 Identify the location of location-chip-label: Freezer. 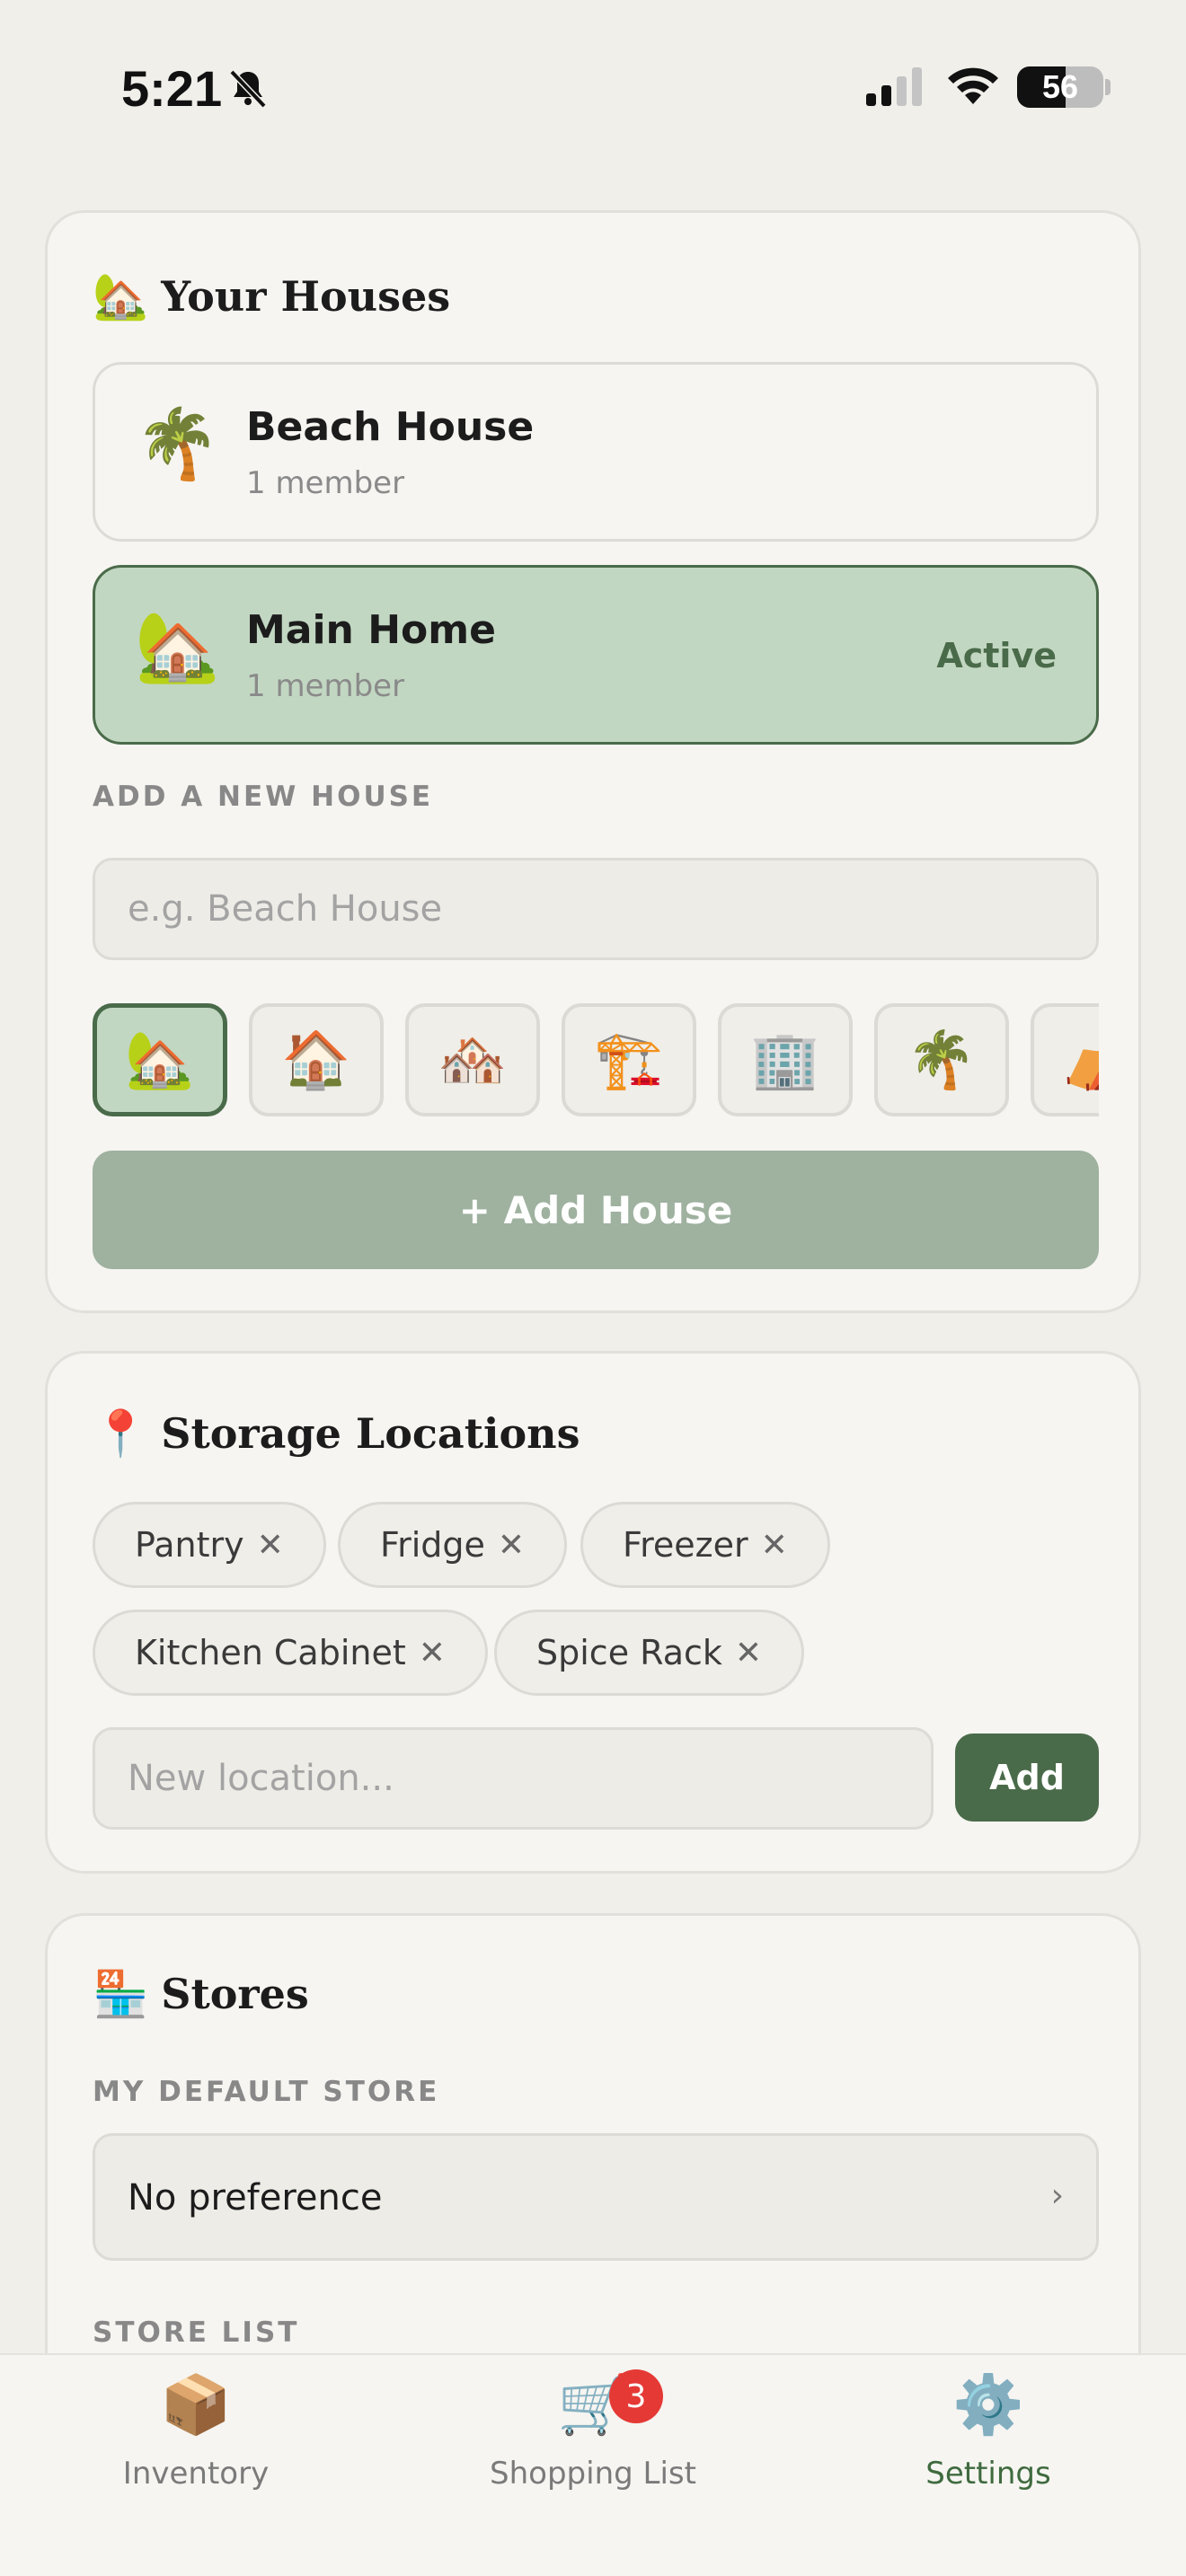
(685, 1545).